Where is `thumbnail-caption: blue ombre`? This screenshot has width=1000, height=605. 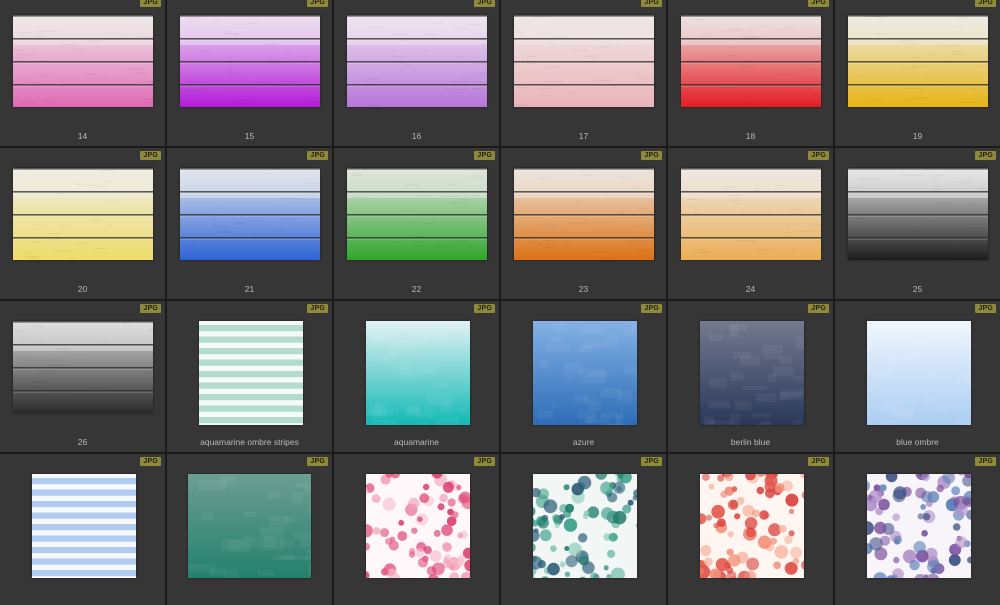 thumbnail-caption: blue ombre is located at coordinates (917, 442).